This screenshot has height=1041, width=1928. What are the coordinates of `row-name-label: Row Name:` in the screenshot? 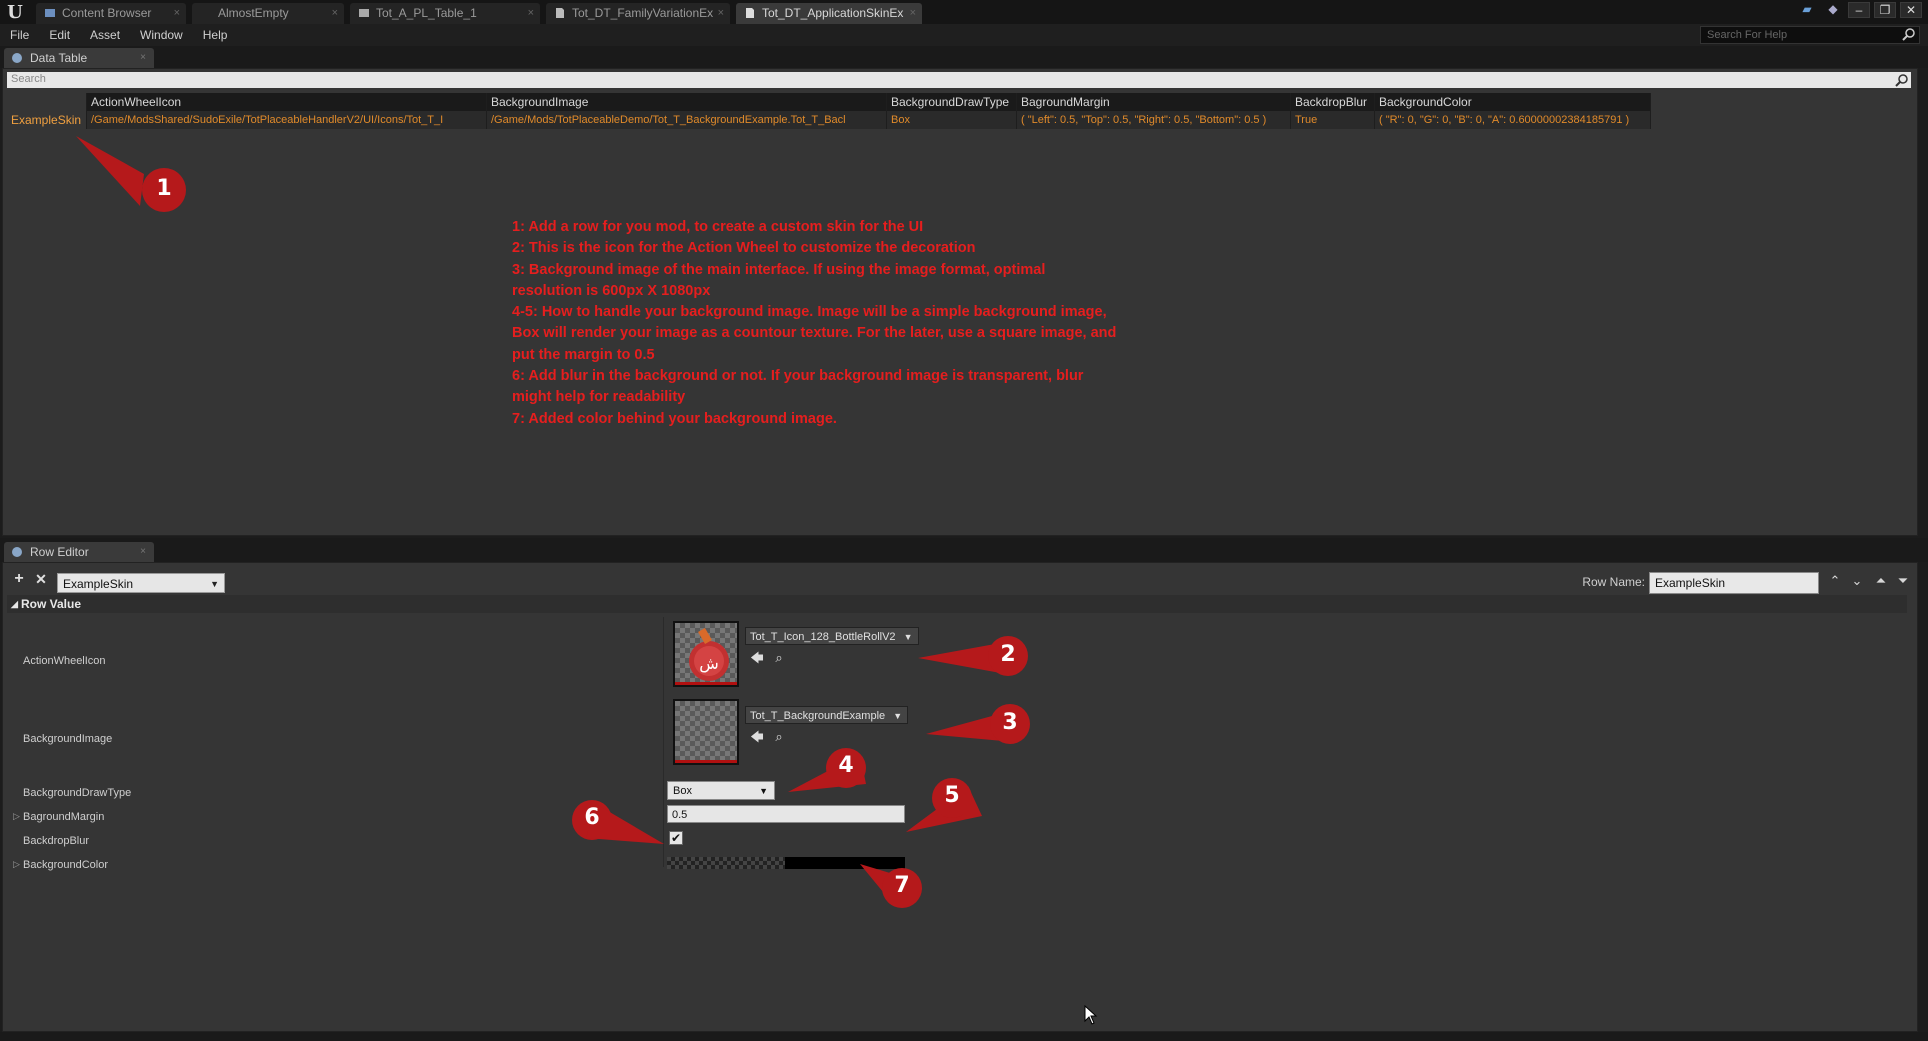 It's located at (1613, 582).